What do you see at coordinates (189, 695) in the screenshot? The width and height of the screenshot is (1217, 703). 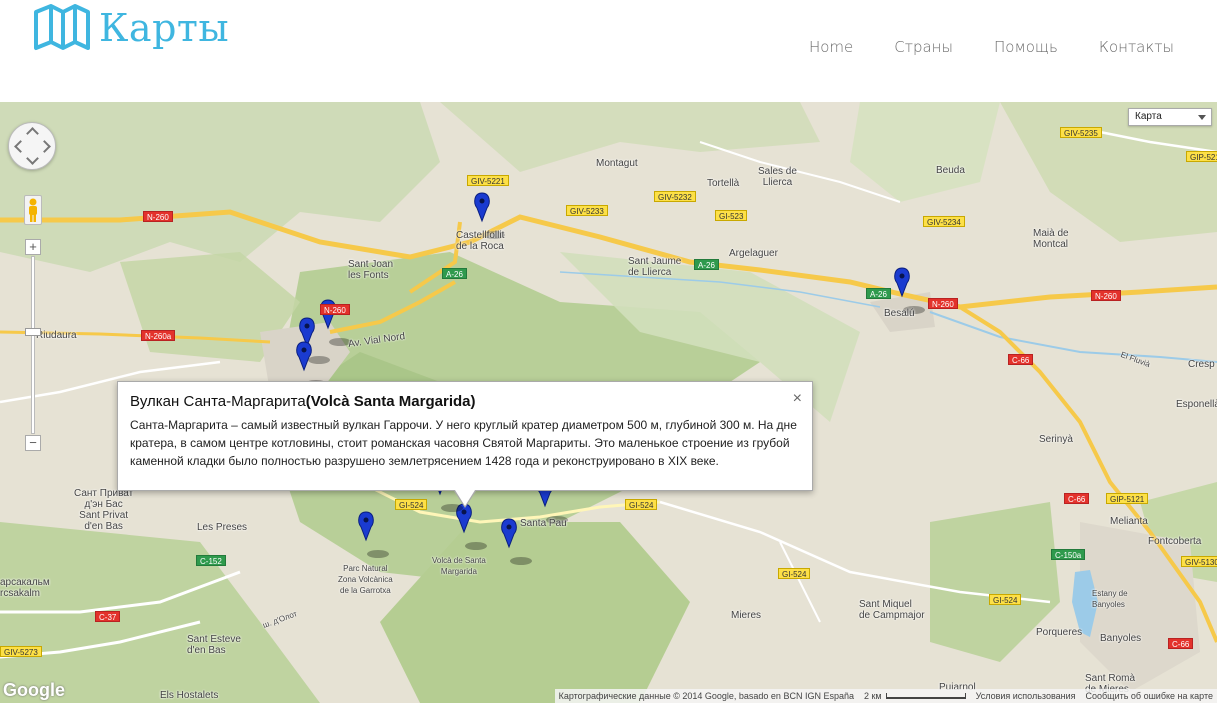 I see `place-label: Els Hostalets` at bounding box center [189, 695].